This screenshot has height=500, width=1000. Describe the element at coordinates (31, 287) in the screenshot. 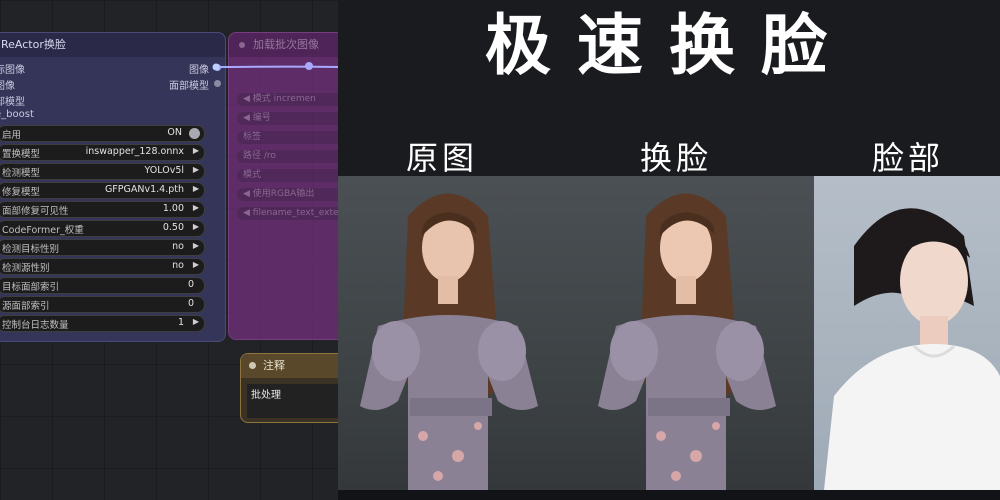

I see `widget-label: 目标面部索引` at that location.